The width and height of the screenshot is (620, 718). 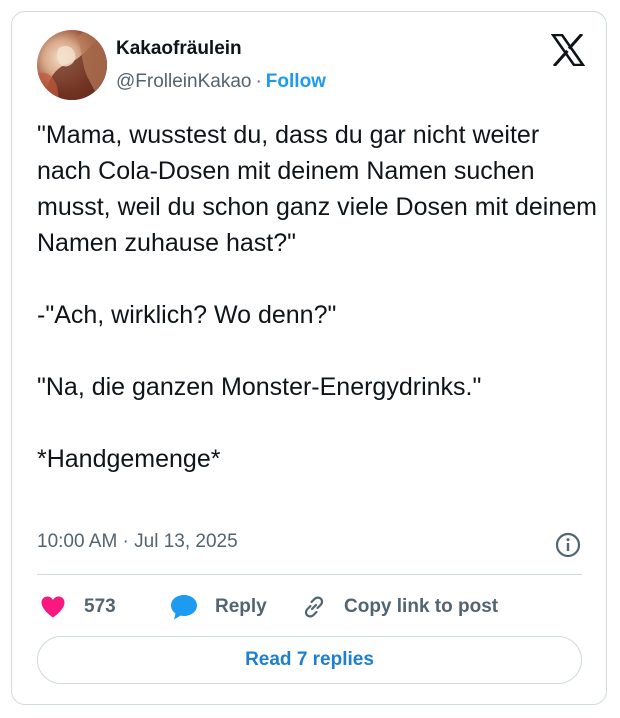 What do you see at coordinates (184, 607) in the screenshot?
I see `speech-bubble-icon` at bounding box center [184, 607].